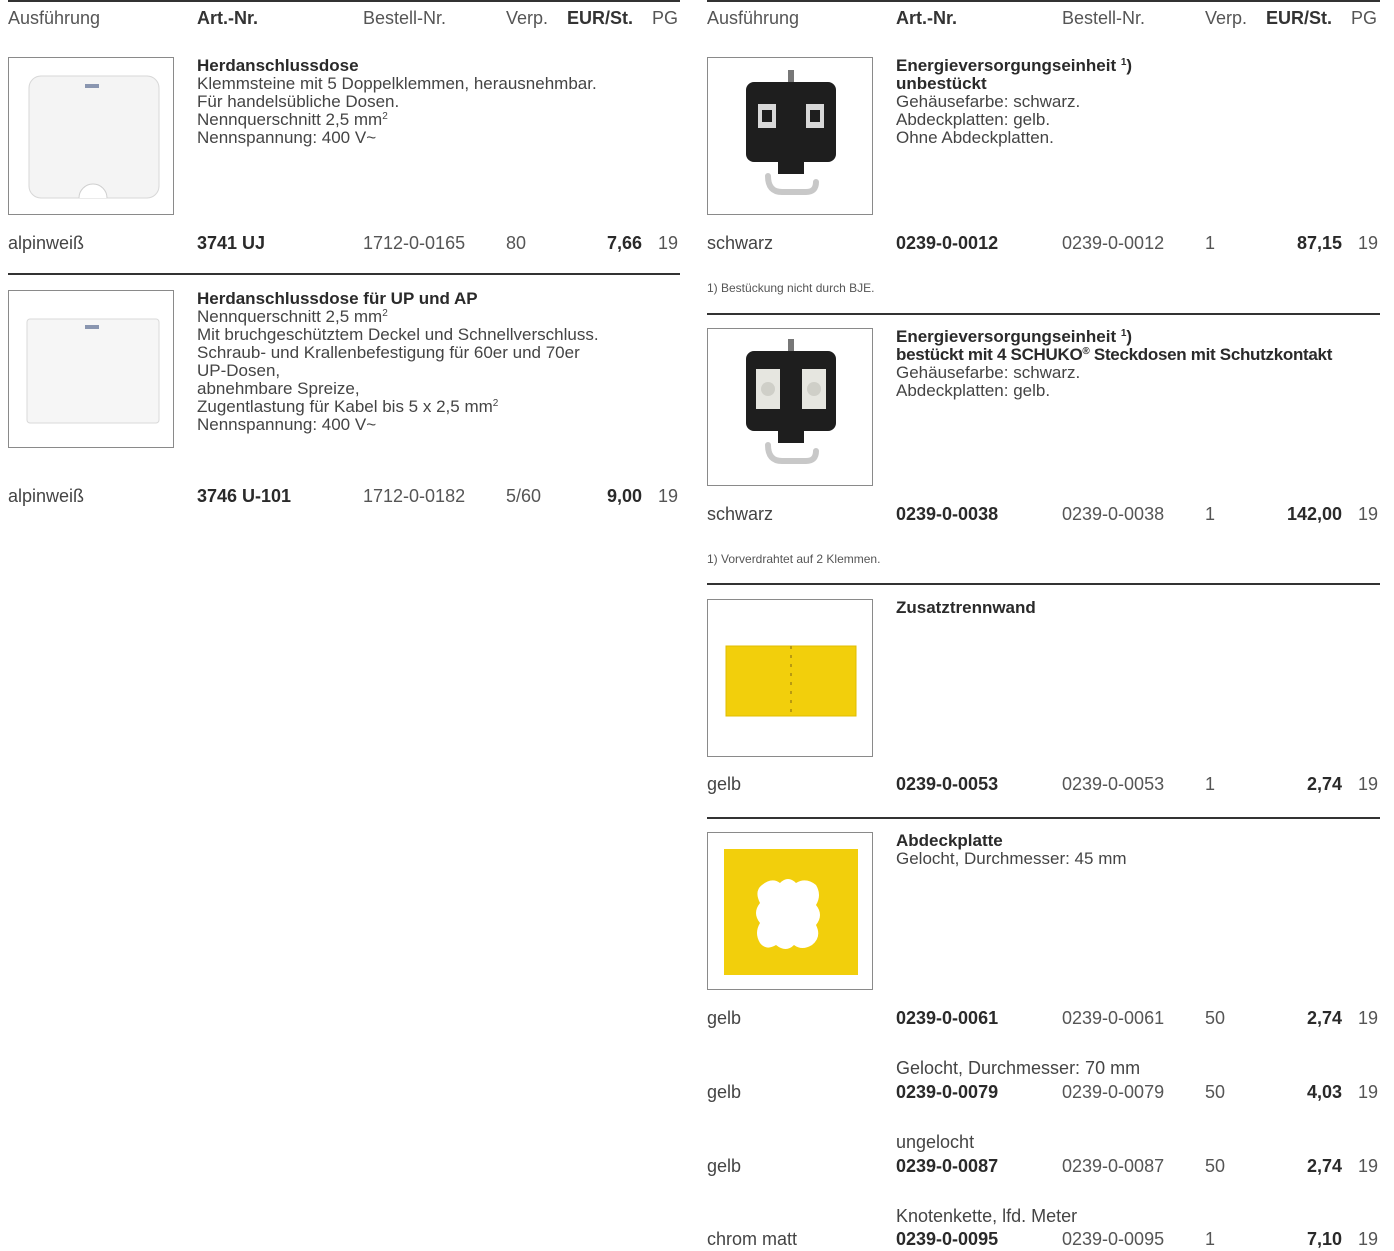 Image resolution: width=1394 pixels, height=1251 pixels. What do you see at coordinates (1138, 608) in the screenshot?
I see `product-description: Zusatztrennwand` at bounding box center [1138, 608].